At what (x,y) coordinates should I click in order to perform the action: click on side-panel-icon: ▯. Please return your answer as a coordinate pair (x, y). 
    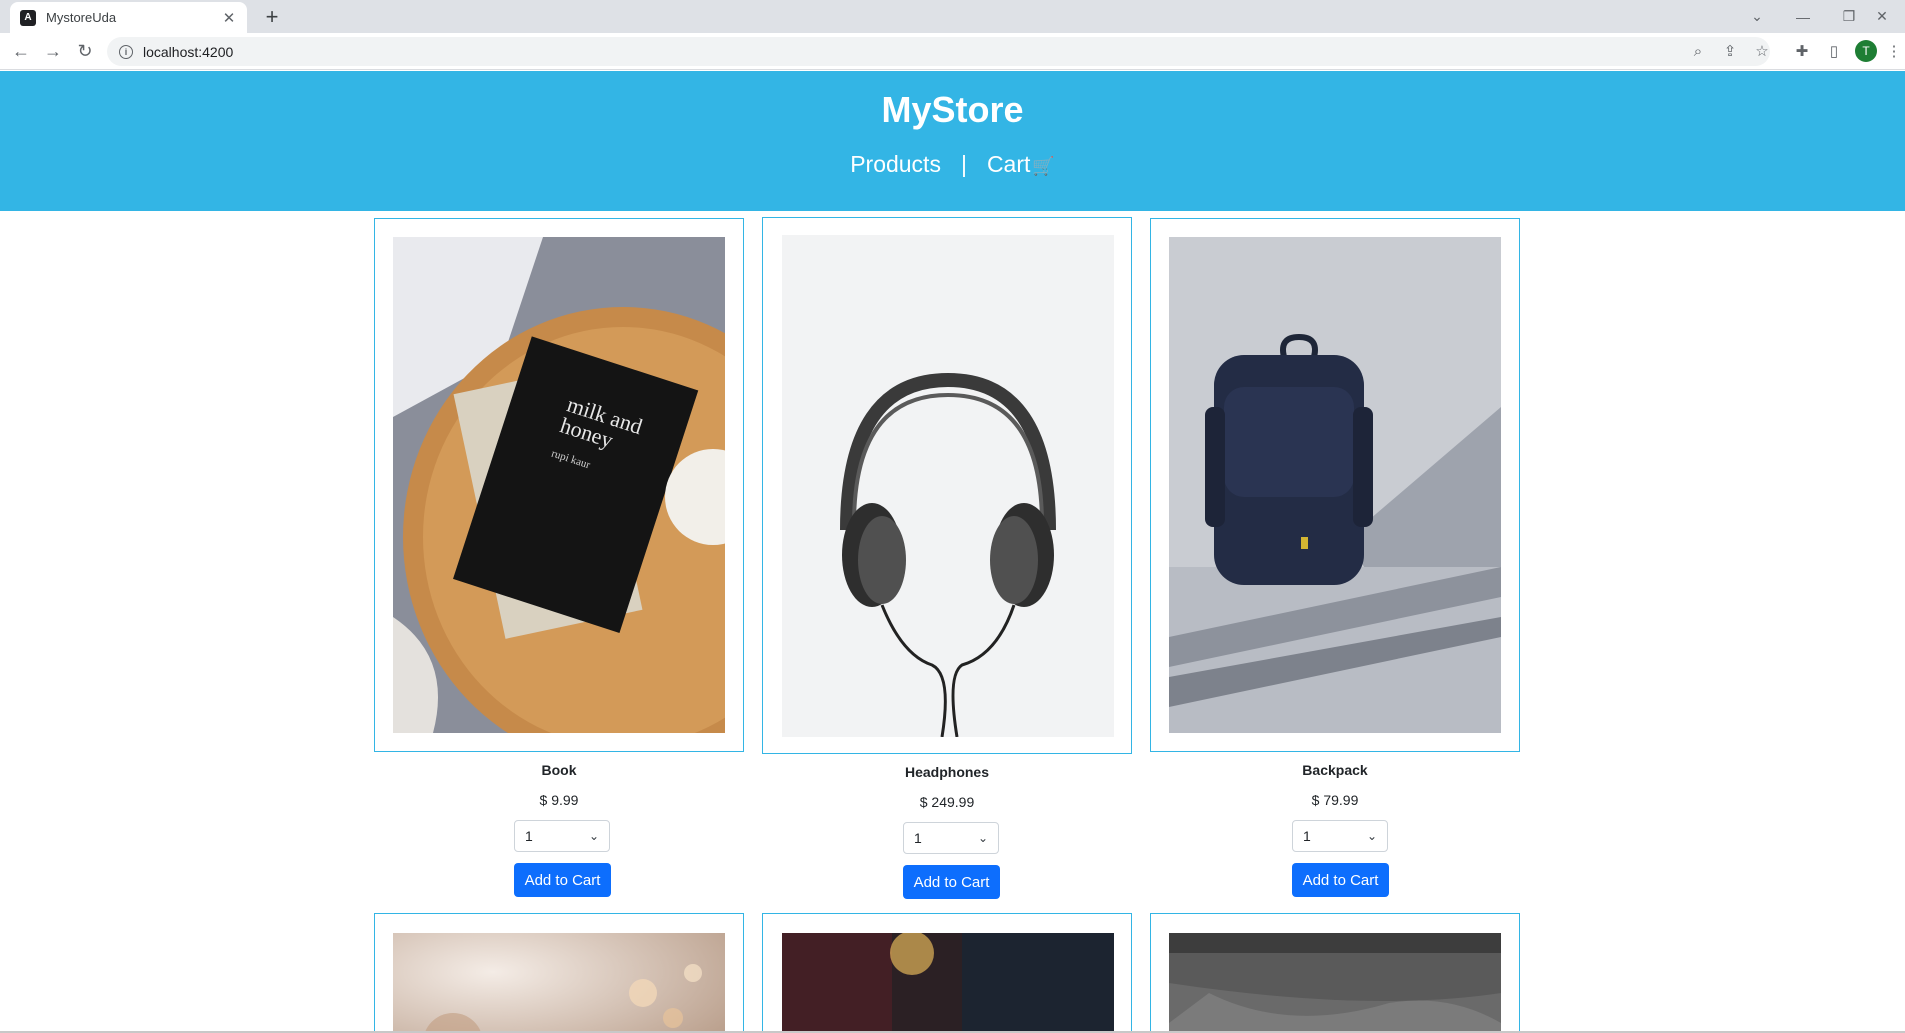
    Looking at the image, I should click on (1834, 51).